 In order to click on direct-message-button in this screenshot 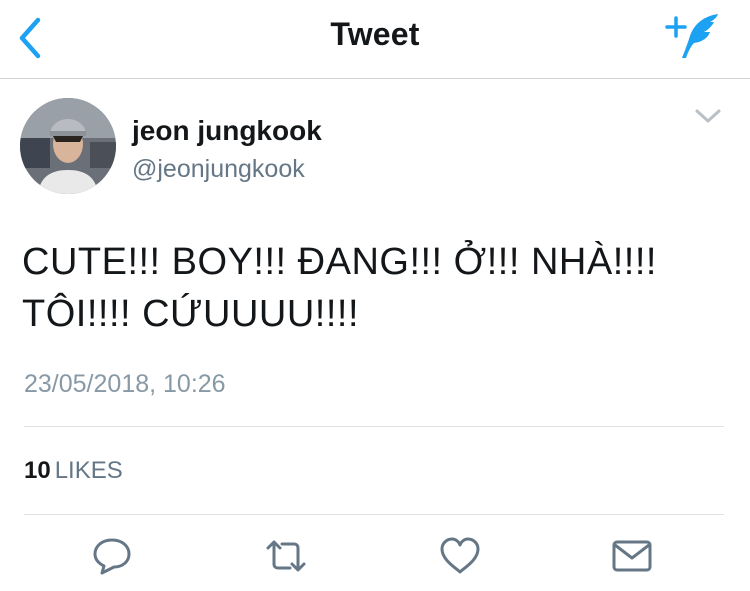, I will do `click(632, 556)`.